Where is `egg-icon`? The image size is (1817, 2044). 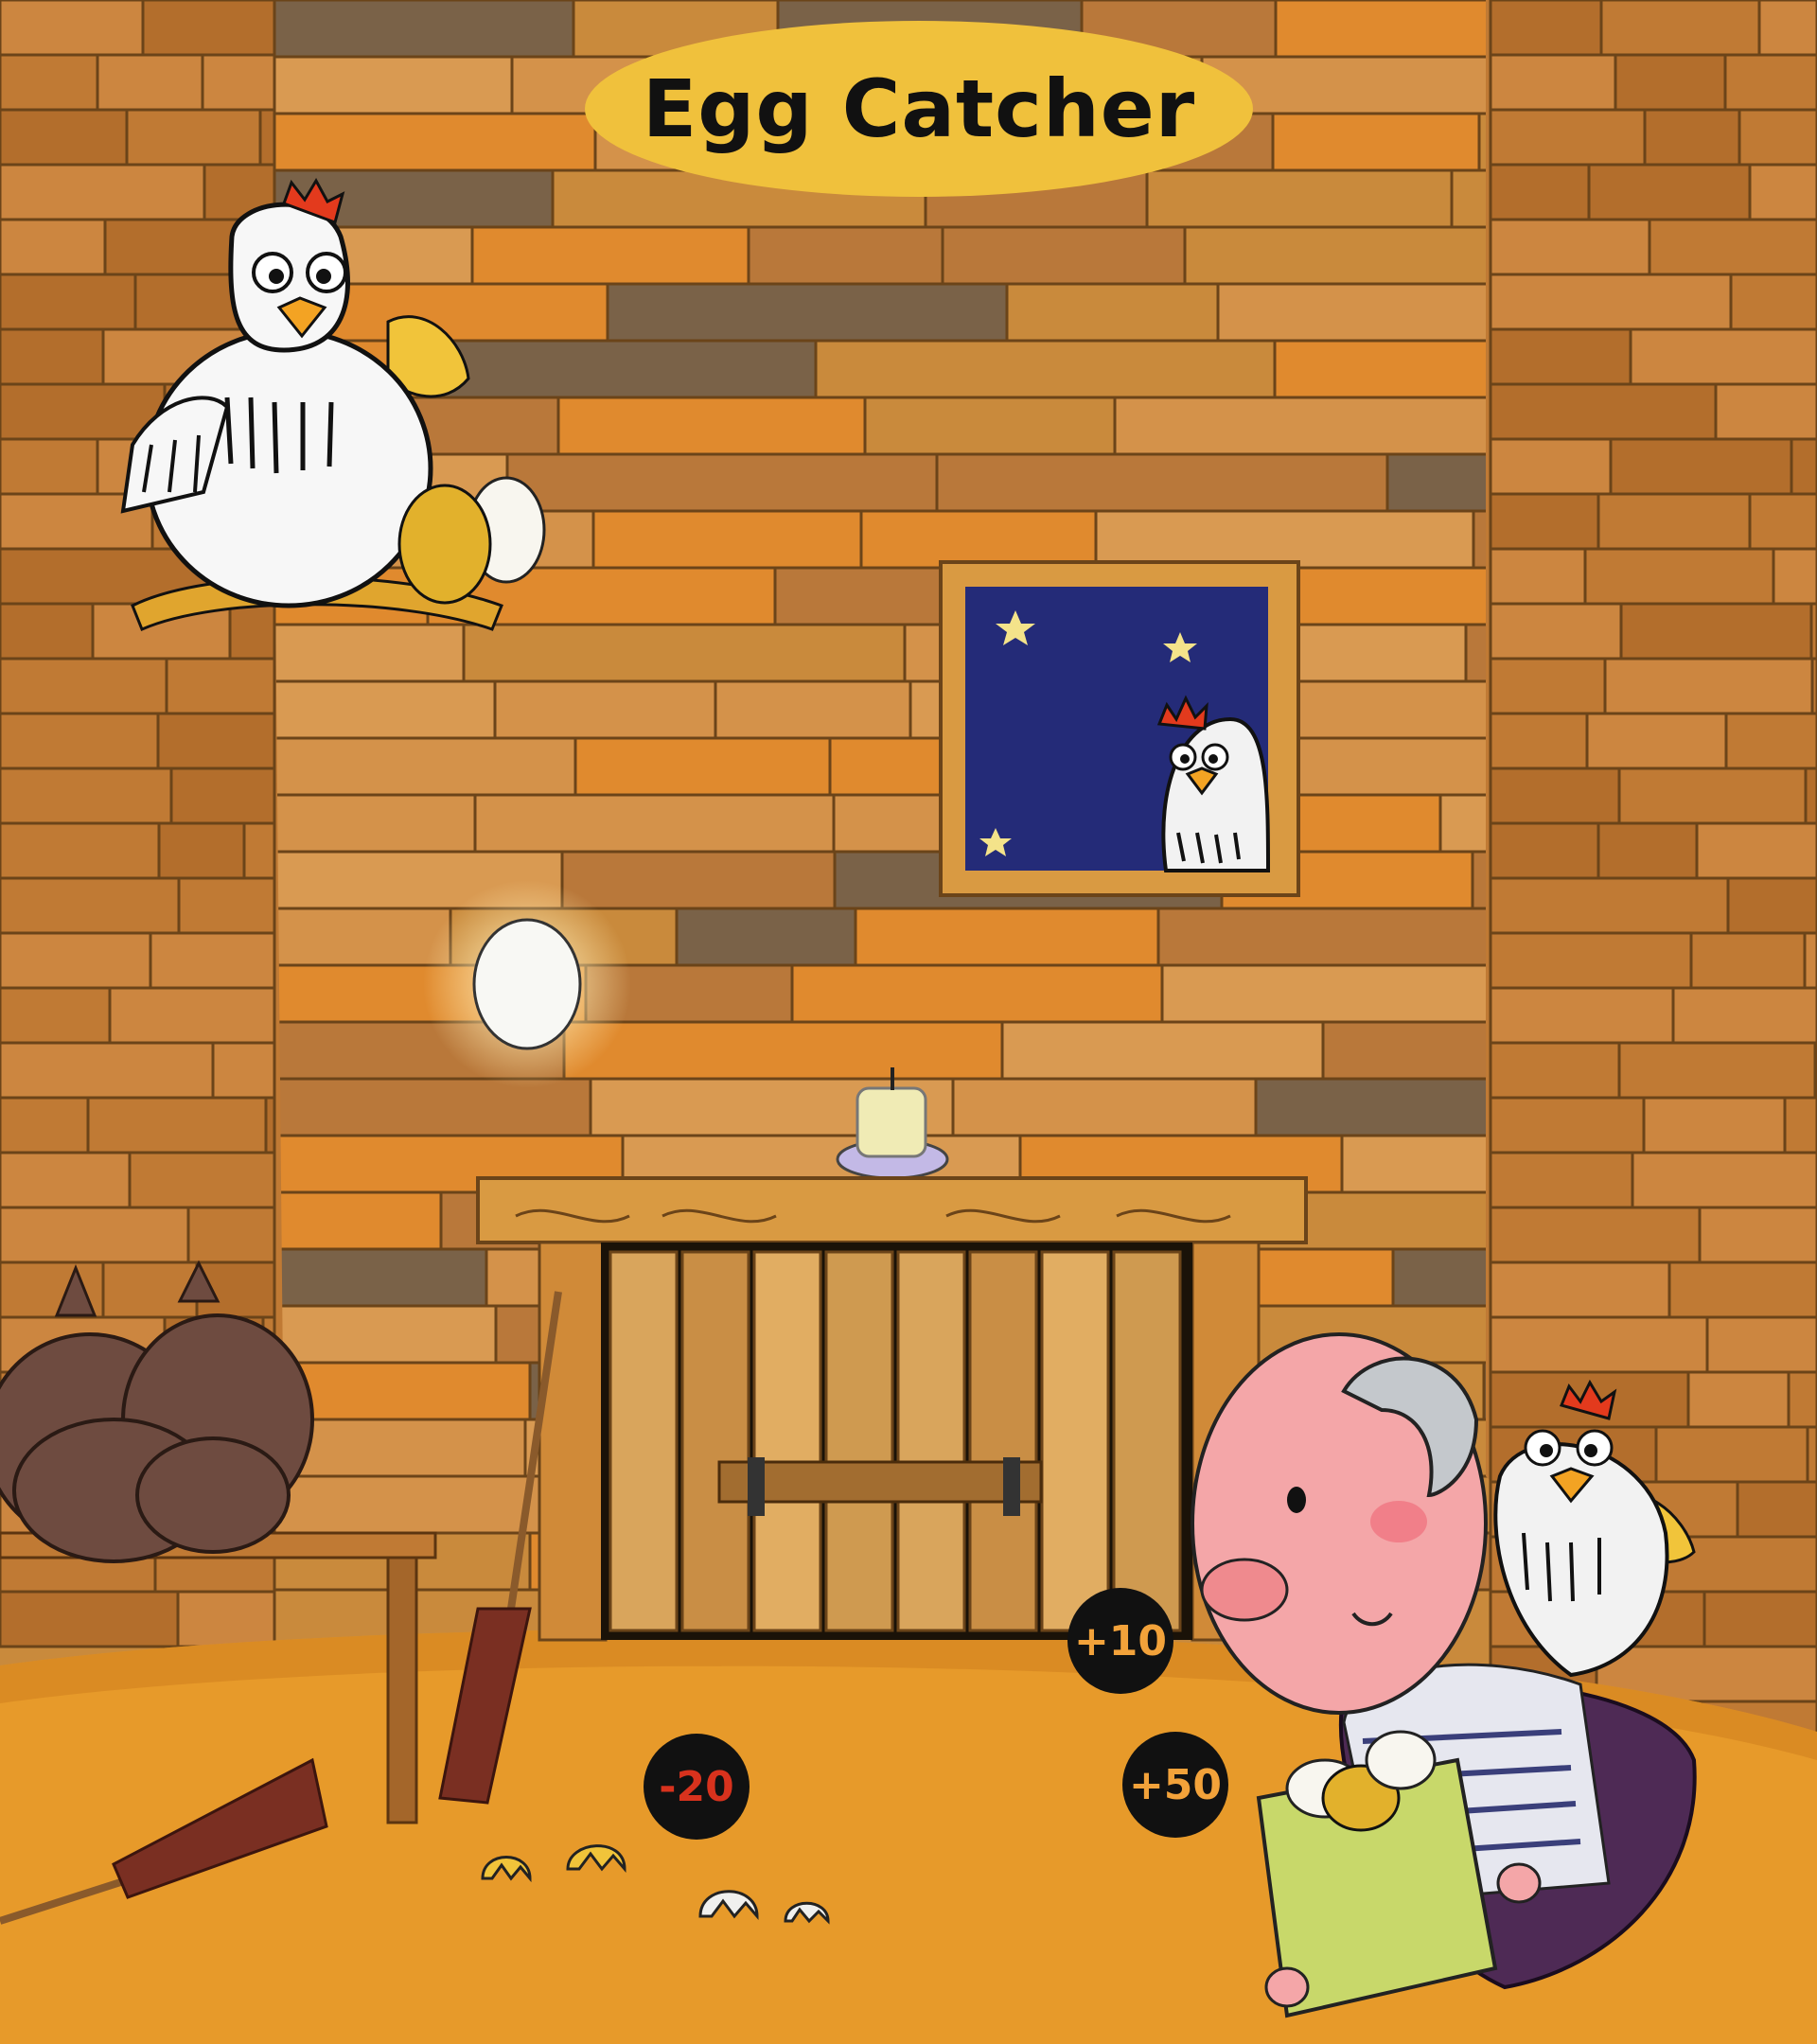
egg-icon is located at coordinates (527, 984).